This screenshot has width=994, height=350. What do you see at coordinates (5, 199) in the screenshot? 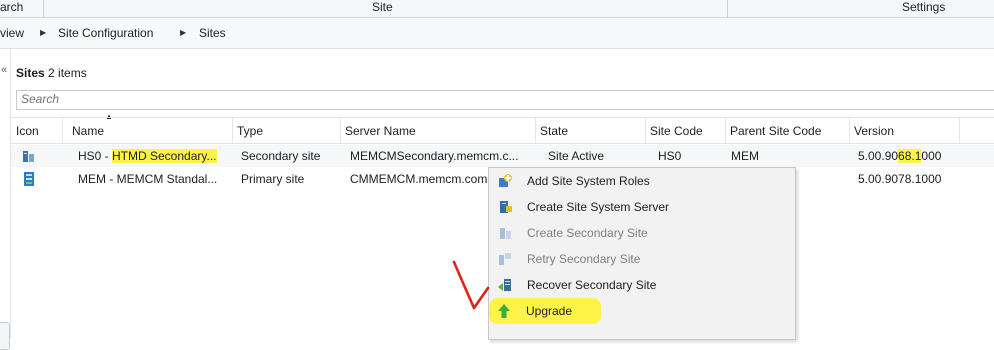
I see `navigation-pane-collapsed: «` at bounding box center [5, 199].